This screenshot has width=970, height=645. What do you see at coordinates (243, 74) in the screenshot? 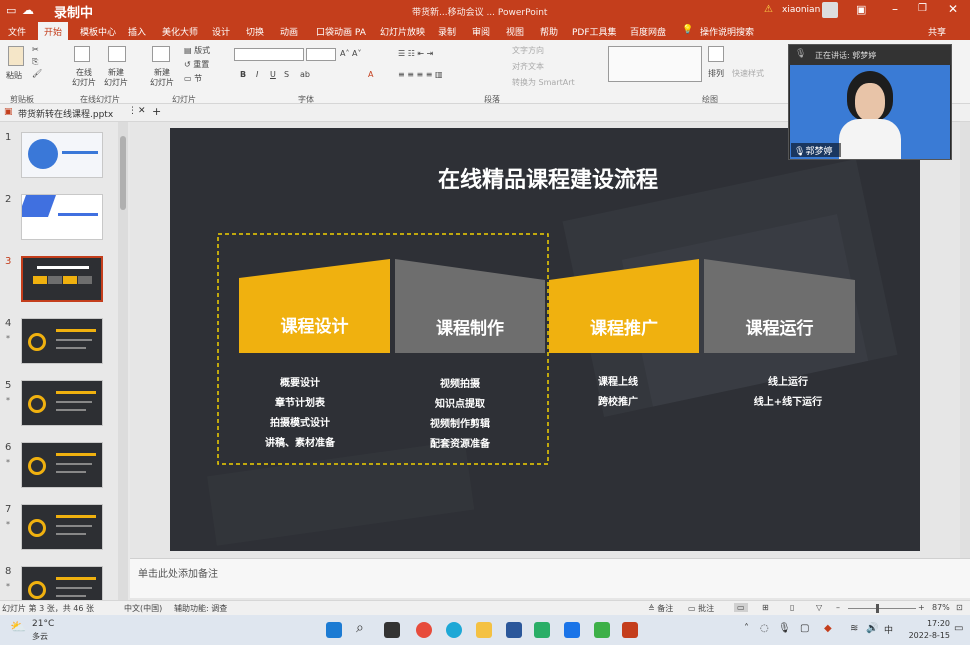
I see `bold-button: B` at bounding box center [243, 74].